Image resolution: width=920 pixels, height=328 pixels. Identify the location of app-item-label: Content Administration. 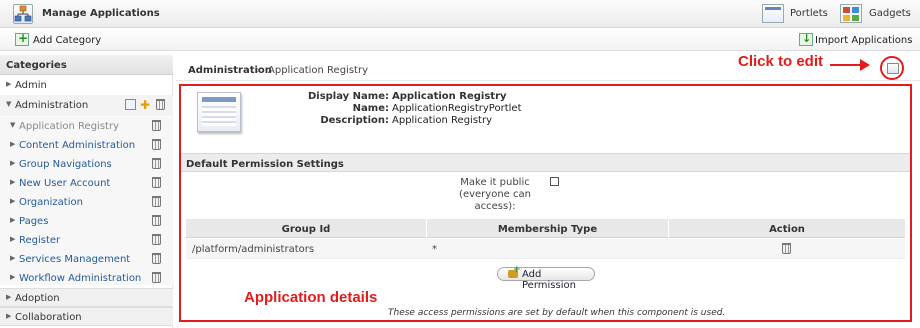
(77, 145).